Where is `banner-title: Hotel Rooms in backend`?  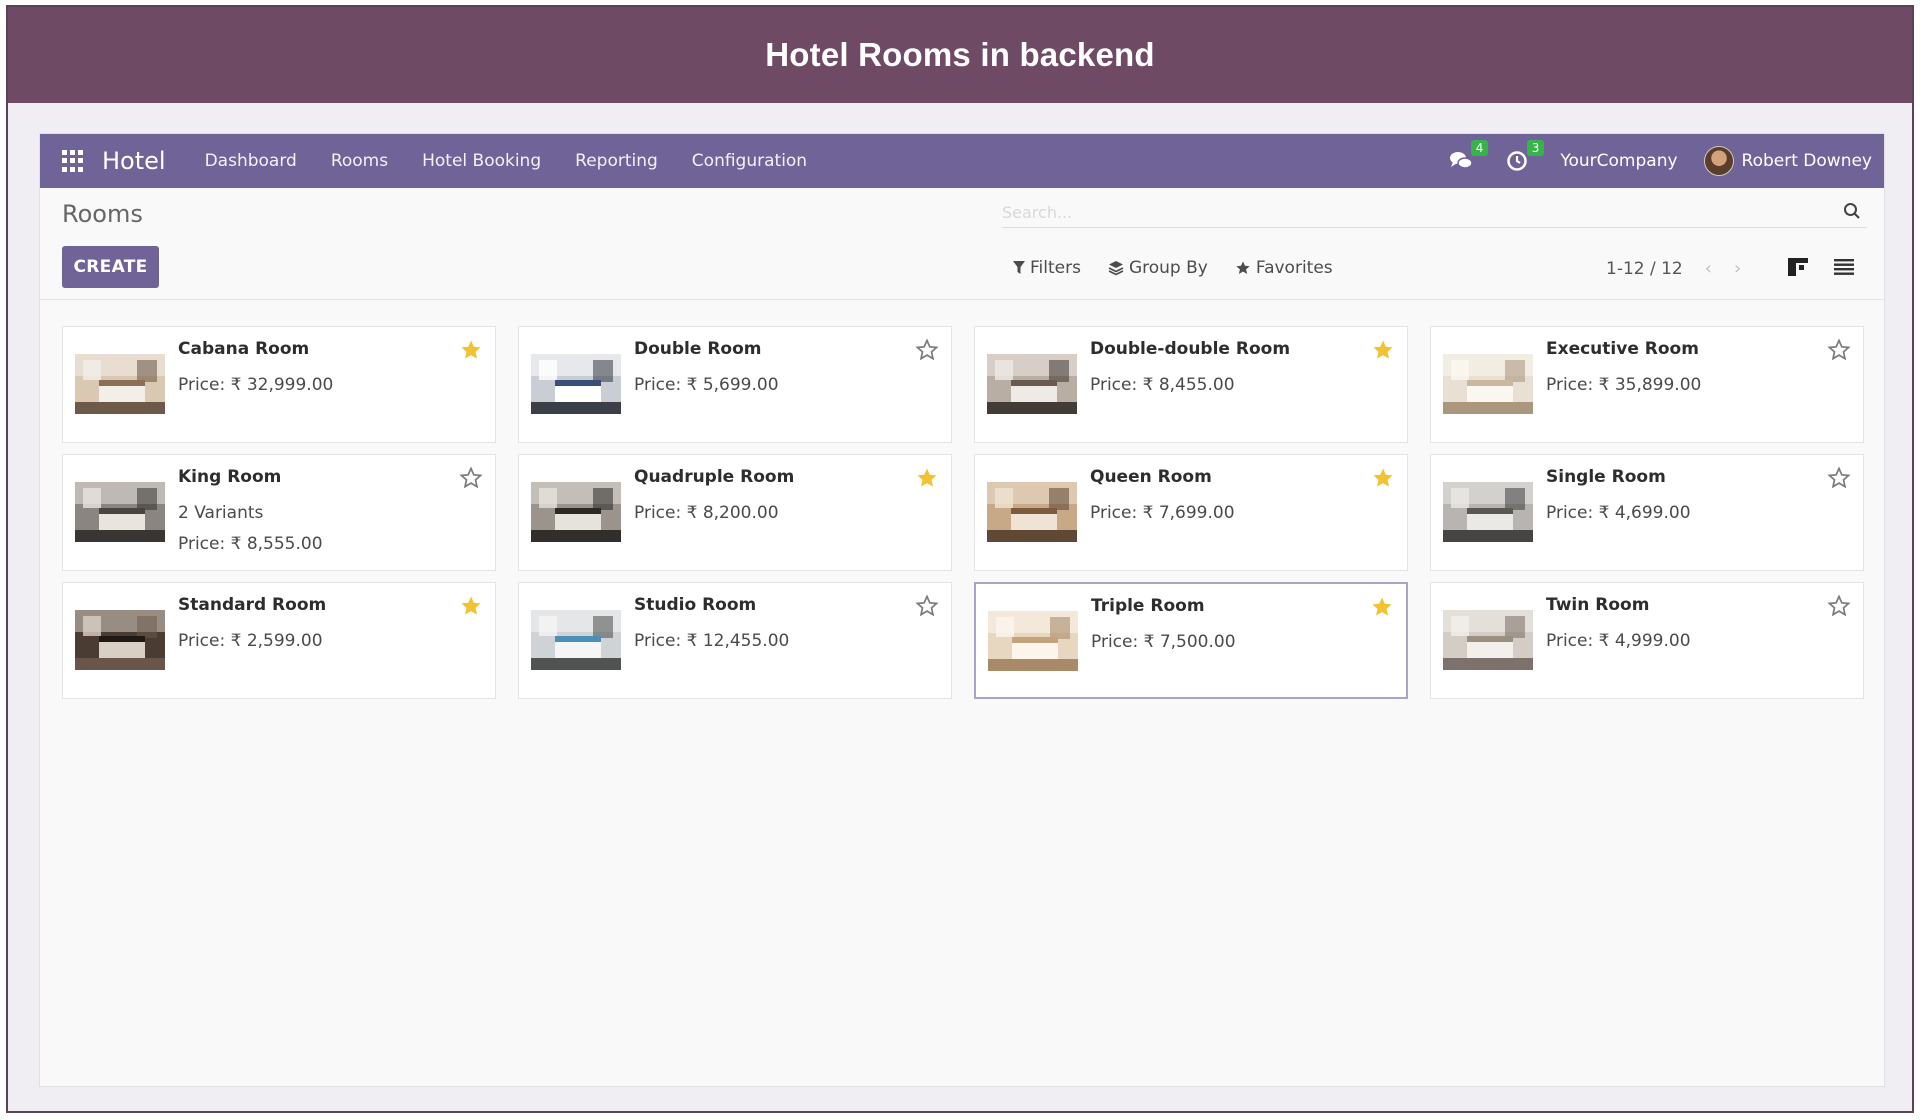
banner-title: Hotel Rooms in backend is located at coordinates (960, 54).